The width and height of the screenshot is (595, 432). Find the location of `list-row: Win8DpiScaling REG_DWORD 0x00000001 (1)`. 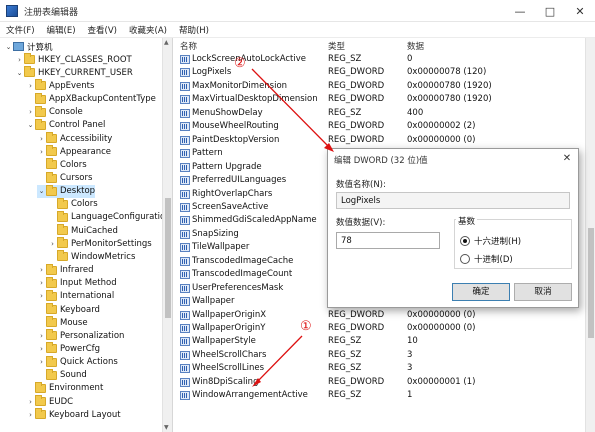

list-row: Win8DpiScaling REG_DWORD 0x00000001 (1) is located at coordinates (384, 383).